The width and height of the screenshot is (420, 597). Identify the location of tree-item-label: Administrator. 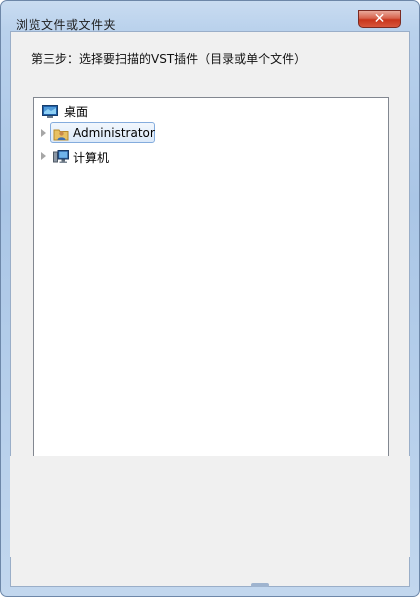
(114, 133).